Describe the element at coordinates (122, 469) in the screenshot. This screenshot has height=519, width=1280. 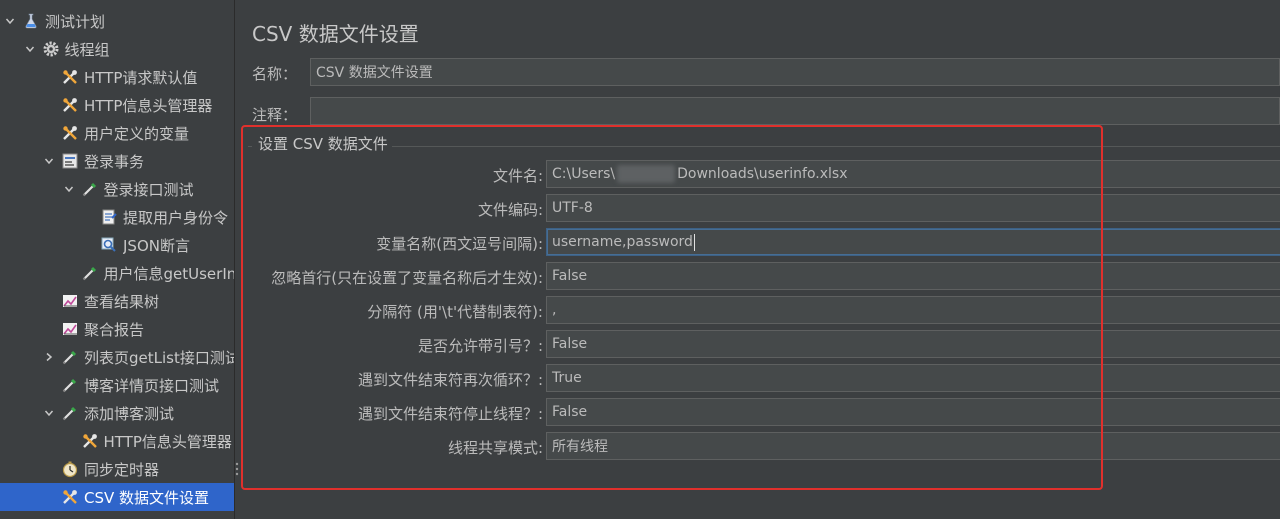
I see `tree-item-label: 同步定时器` at that location.